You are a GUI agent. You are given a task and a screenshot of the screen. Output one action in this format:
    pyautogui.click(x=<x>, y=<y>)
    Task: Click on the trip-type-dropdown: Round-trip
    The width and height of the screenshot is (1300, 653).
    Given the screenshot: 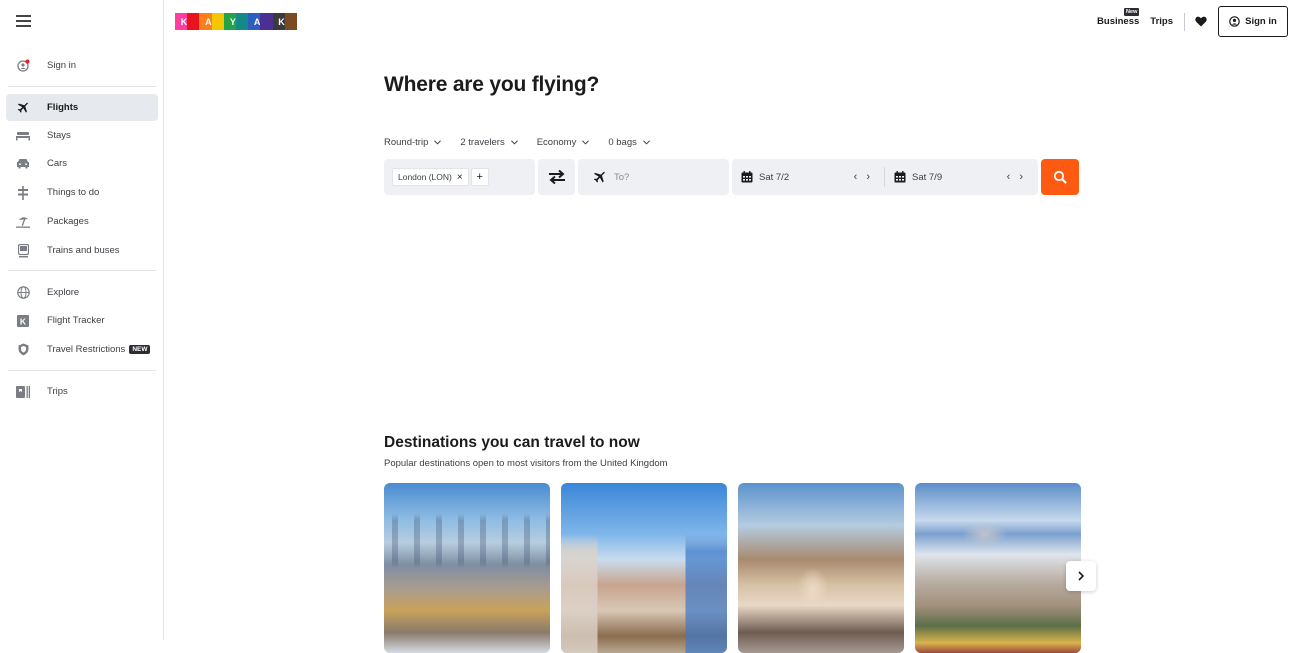 What is the action you would take?
    pyautogui.click(x=413, y=142)
    